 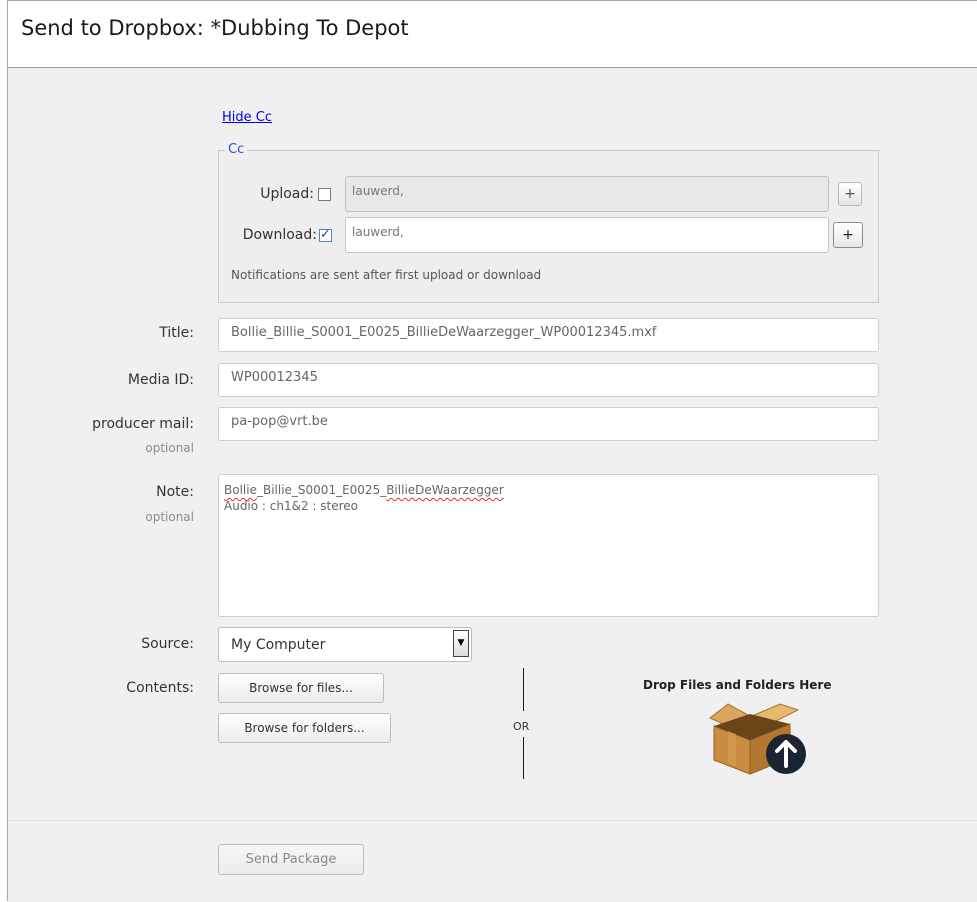 What do you see at coordinates (247, 117) in the screenshot?
I see `hide-cc-link: Hide Cc` at bounding box center [247, 117].